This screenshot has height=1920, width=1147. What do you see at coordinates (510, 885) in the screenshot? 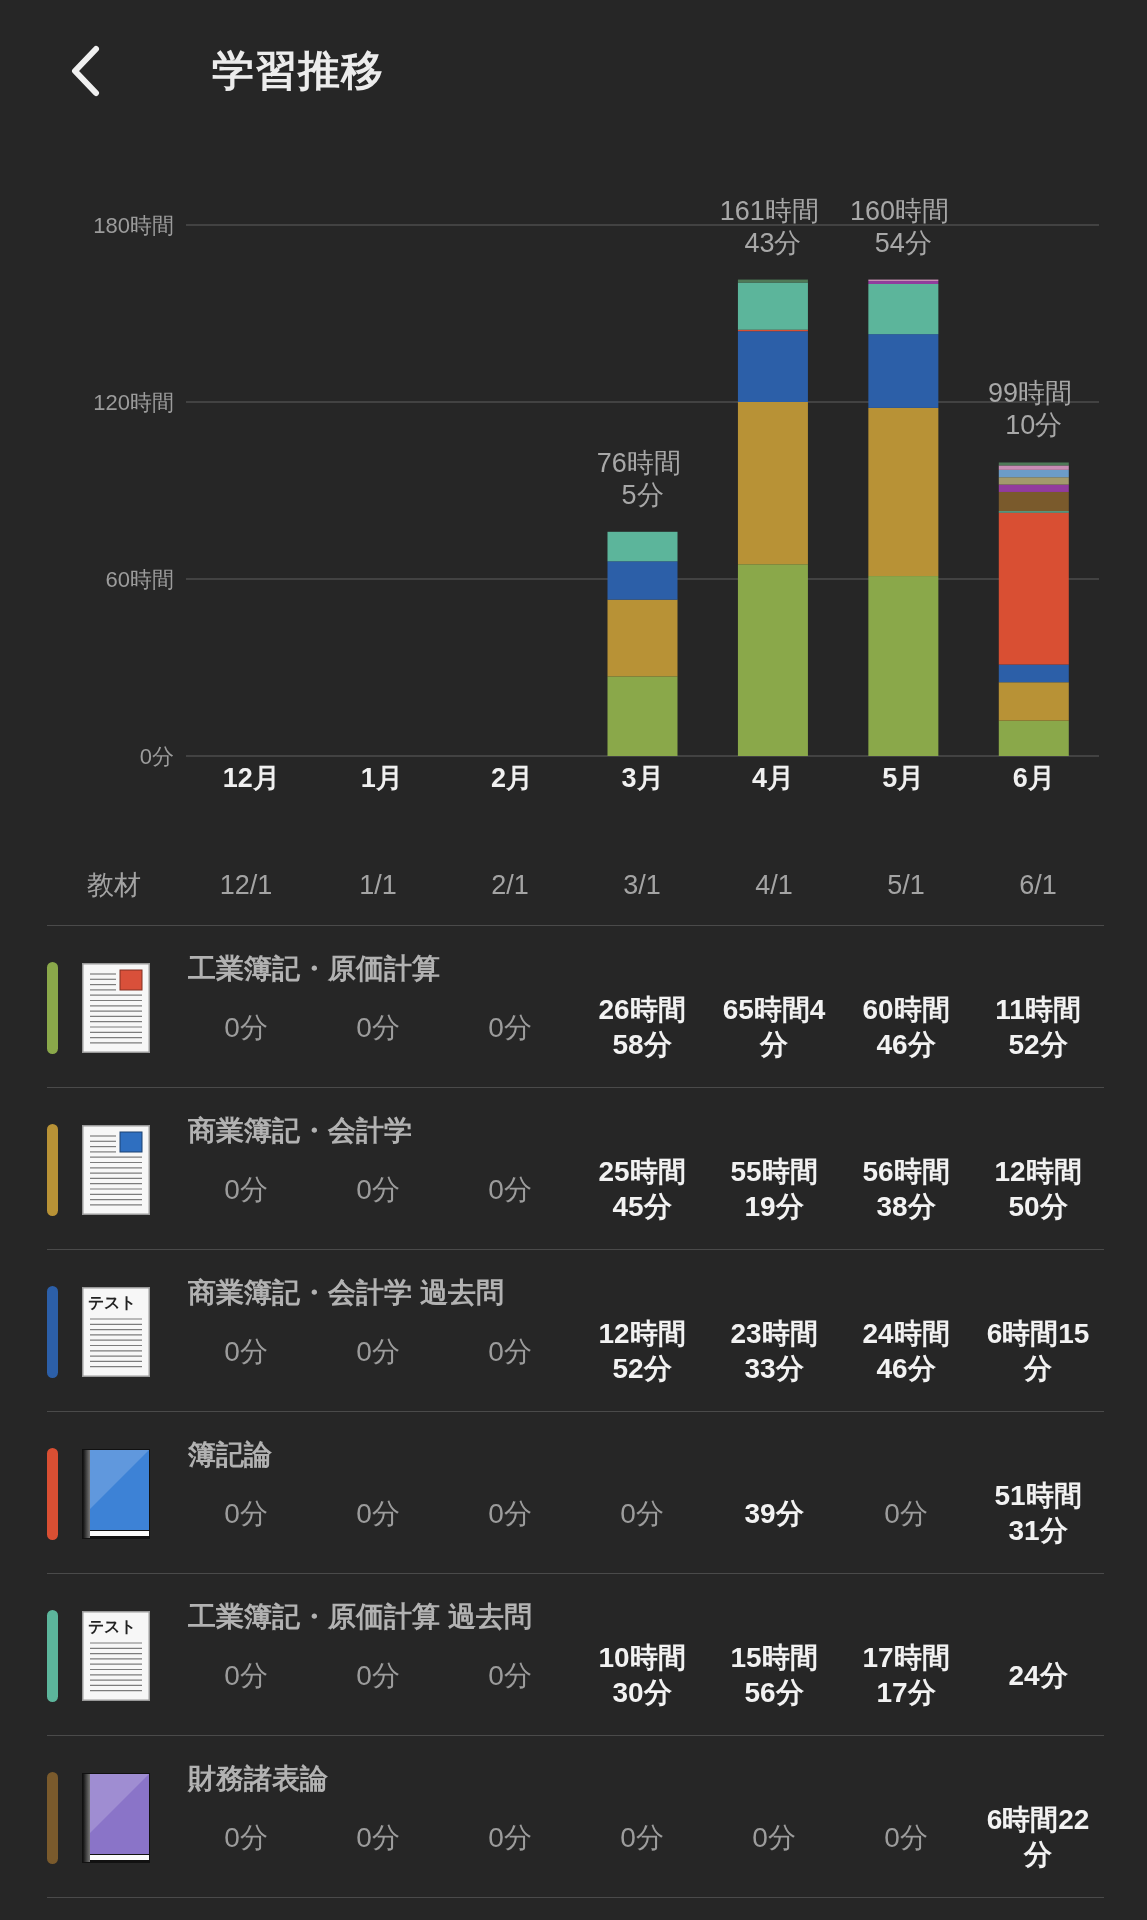
I see `column-header: 2/1` at bounding box center [510, 885].